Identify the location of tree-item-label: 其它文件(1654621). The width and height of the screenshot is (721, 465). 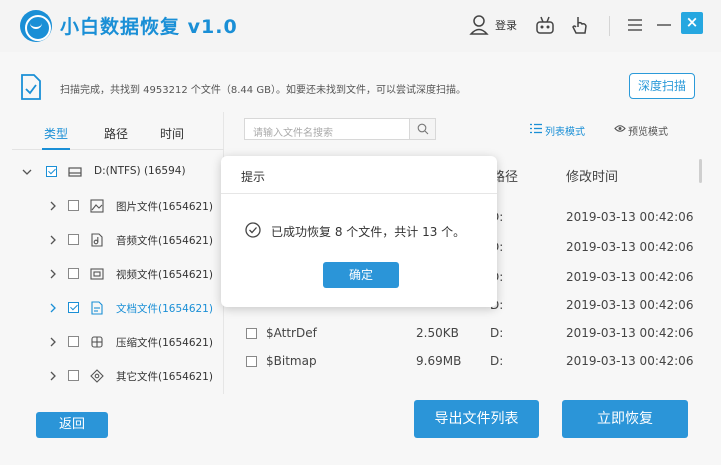
(164, 377).